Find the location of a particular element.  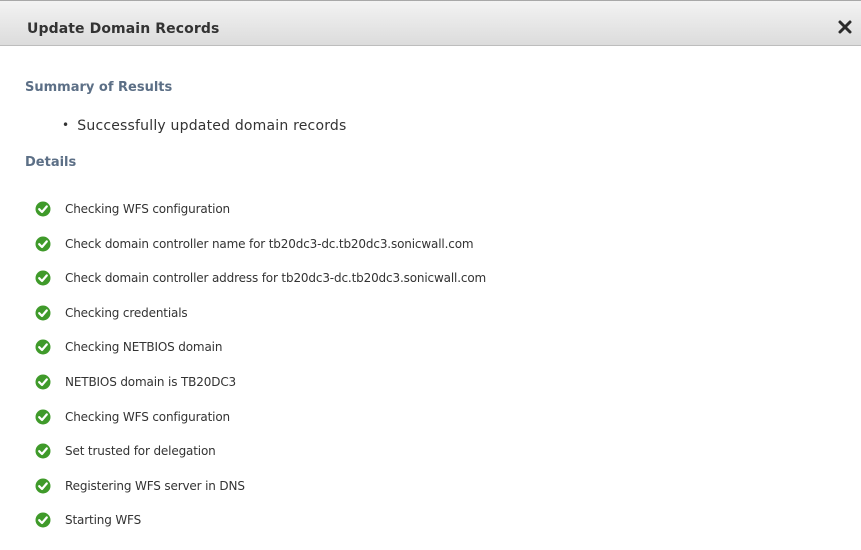

detail-item: Set trusted for delegation is located at coordinates (260, 459).